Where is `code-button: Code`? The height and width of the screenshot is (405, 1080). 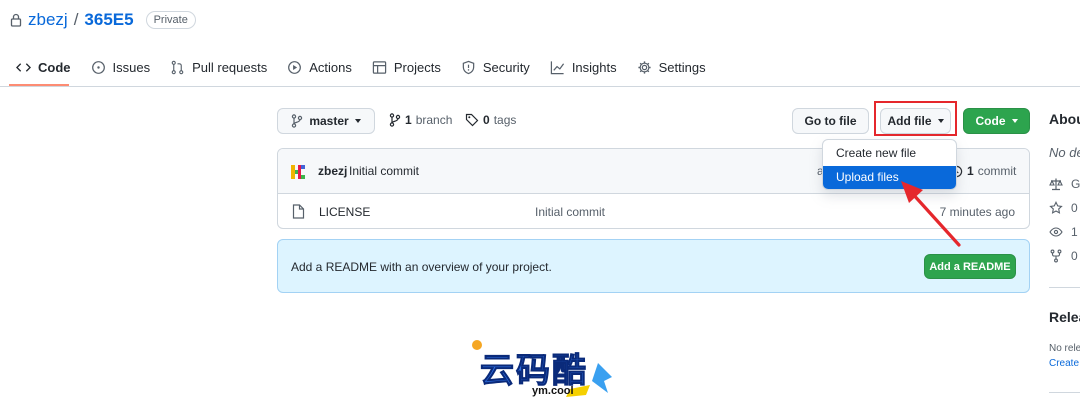
code-button: Code is located at coordinates (996, 121).